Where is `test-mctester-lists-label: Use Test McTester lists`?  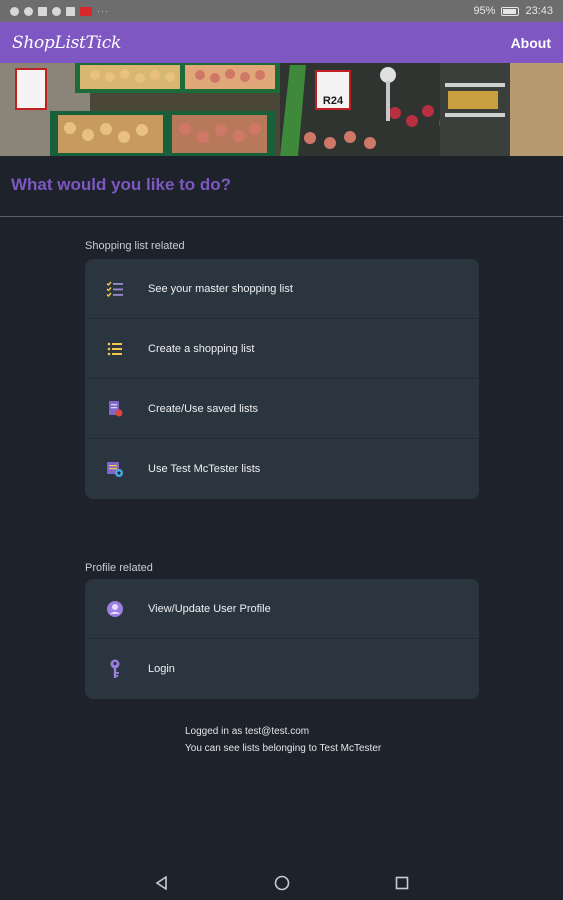
test-mctester-lists-label: Use Test McTester lists is located at coordinates (204, 469).